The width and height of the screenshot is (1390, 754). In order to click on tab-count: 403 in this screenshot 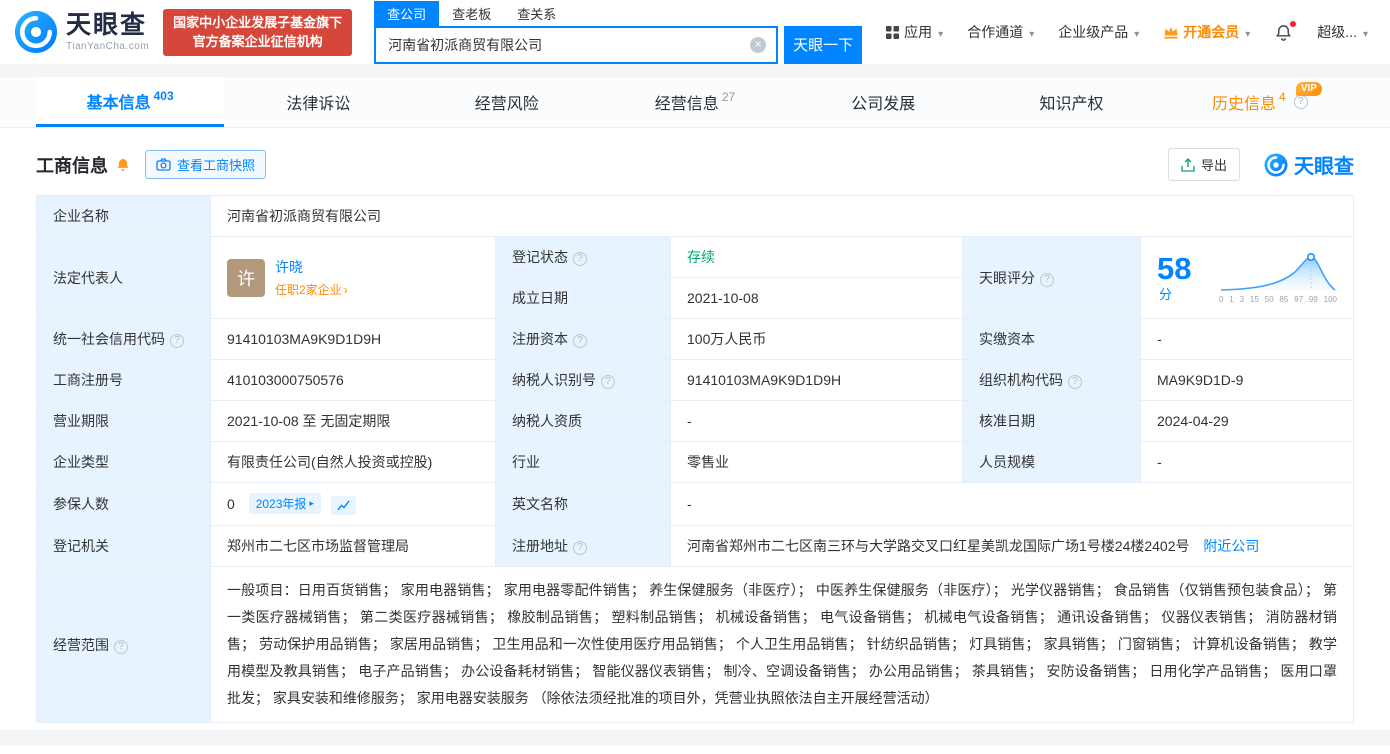, I will do `click(163, 95)`.